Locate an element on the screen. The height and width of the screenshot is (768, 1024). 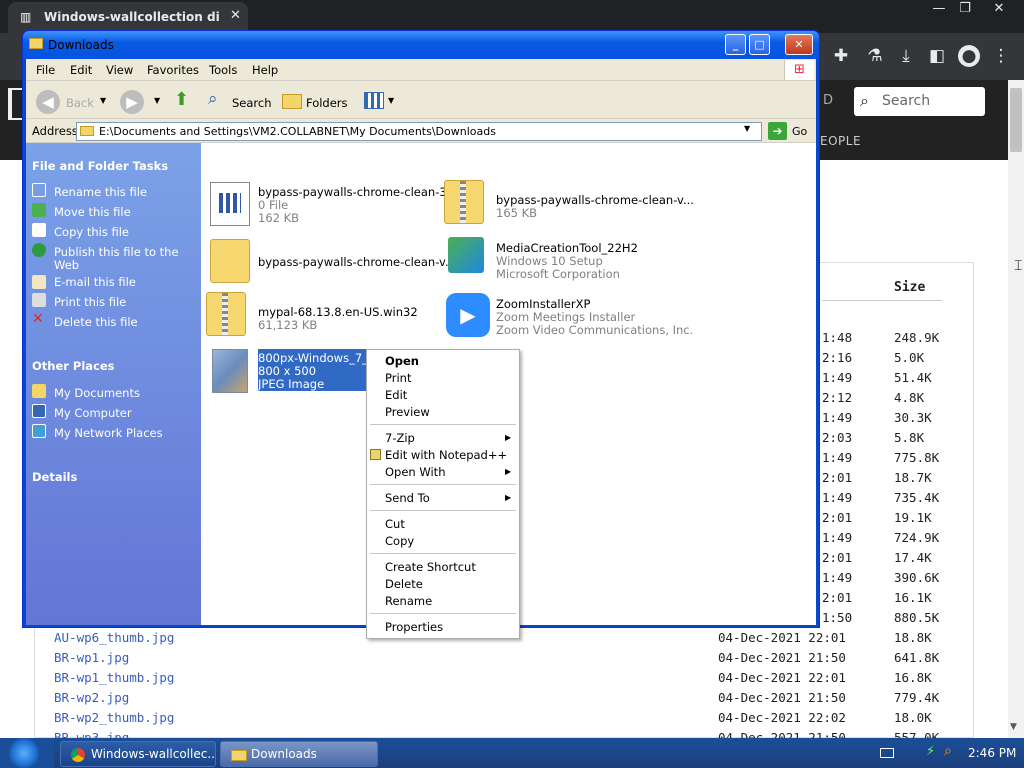
folders-icon is located at coordinates (292, 101).